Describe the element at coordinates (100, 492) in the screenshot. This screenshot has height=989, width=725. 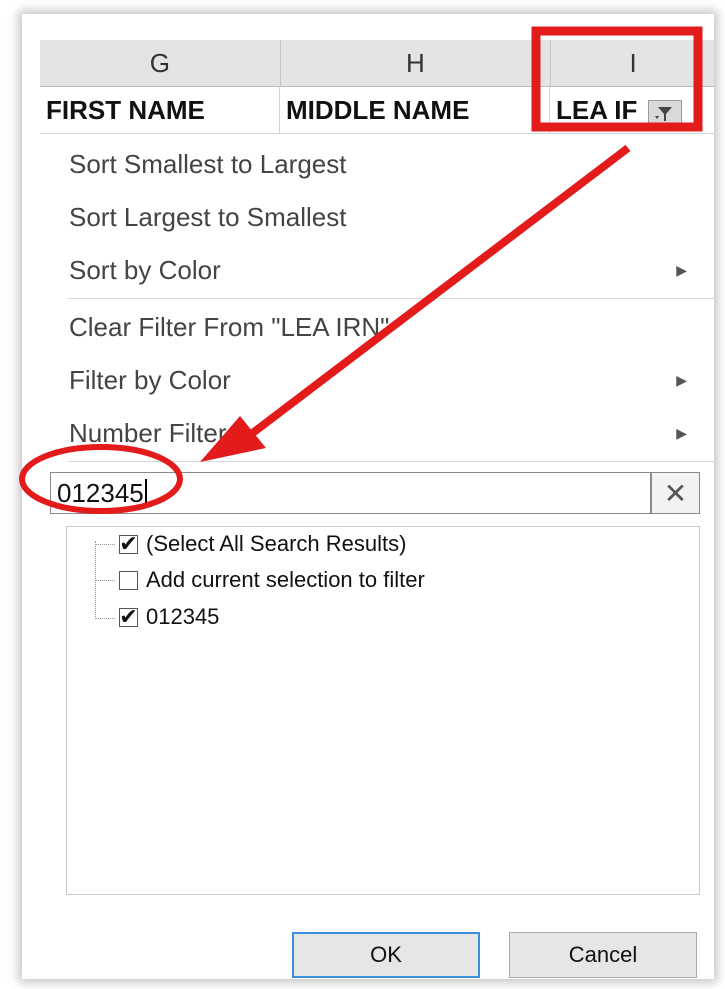
I see `search-input-value: 012345` at that location.